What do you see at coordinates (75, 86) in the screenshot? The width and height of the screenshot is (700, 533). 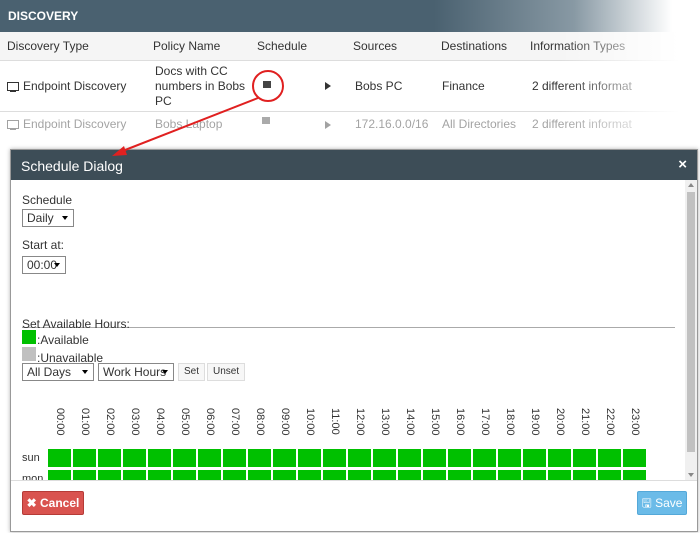 I see `row-type: Endpoint Discovery` at bounding box center [75, 86].